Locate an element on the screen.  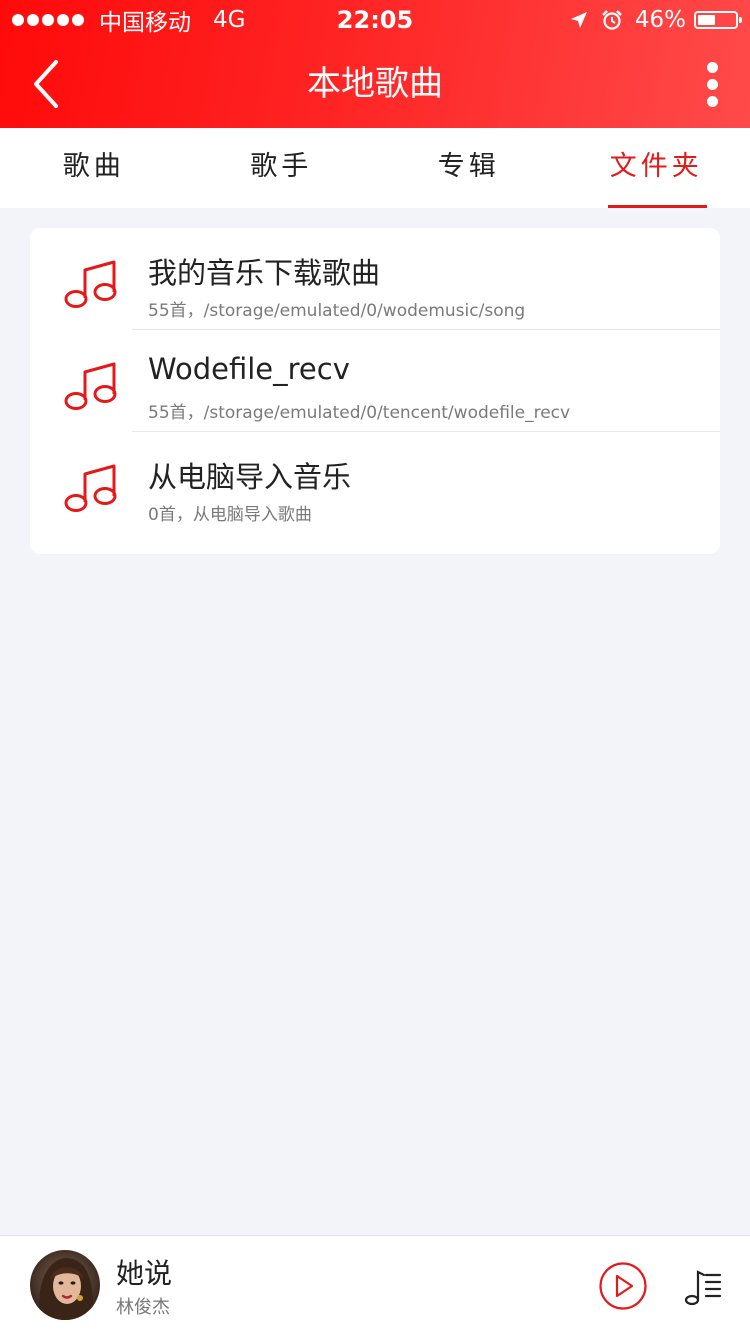
play-circle-icon is located at coordinates (623, 1286).